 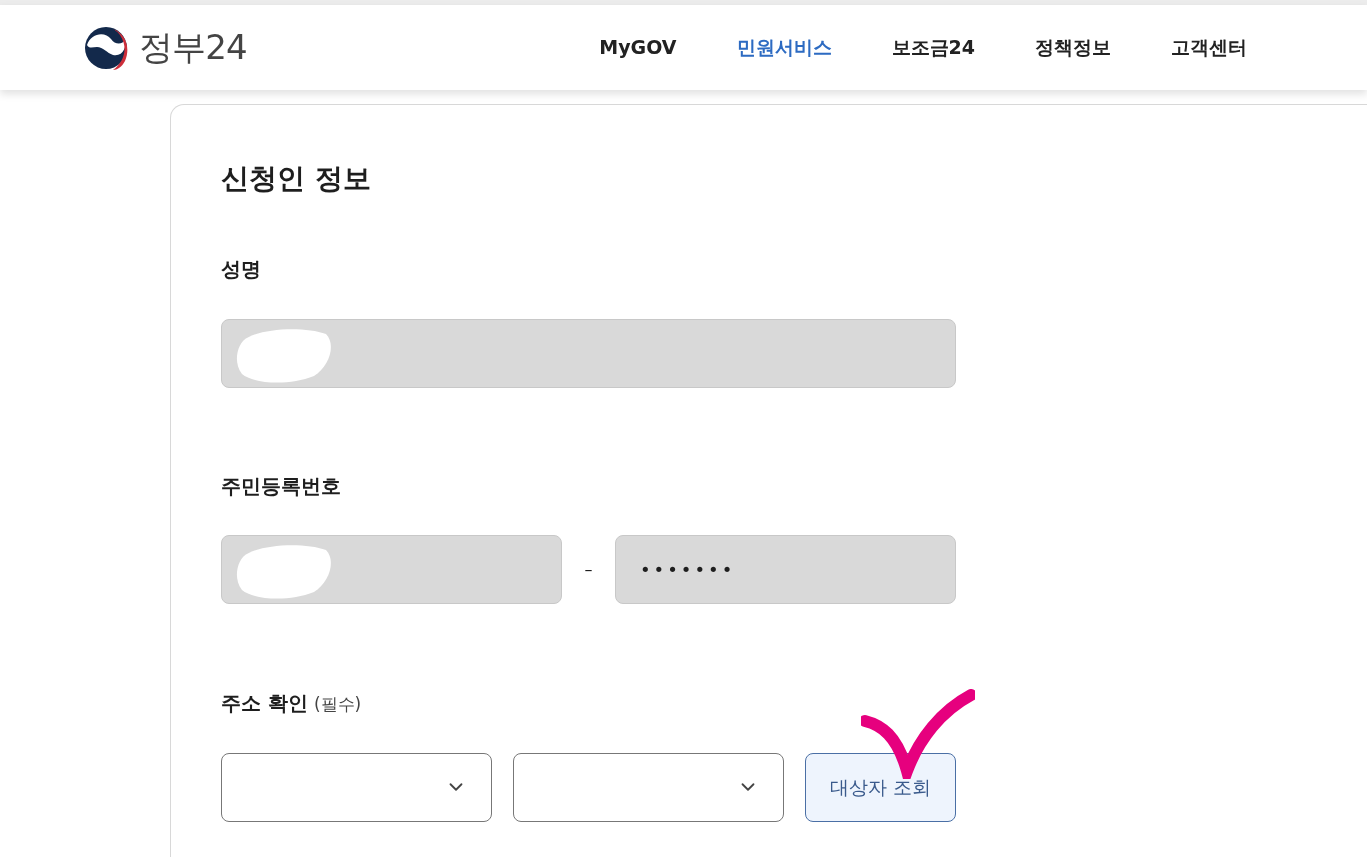 What do you see at coordinates (106, 47) in the screenshot?
I see `logo-icon` at bounding box center [106, 47].